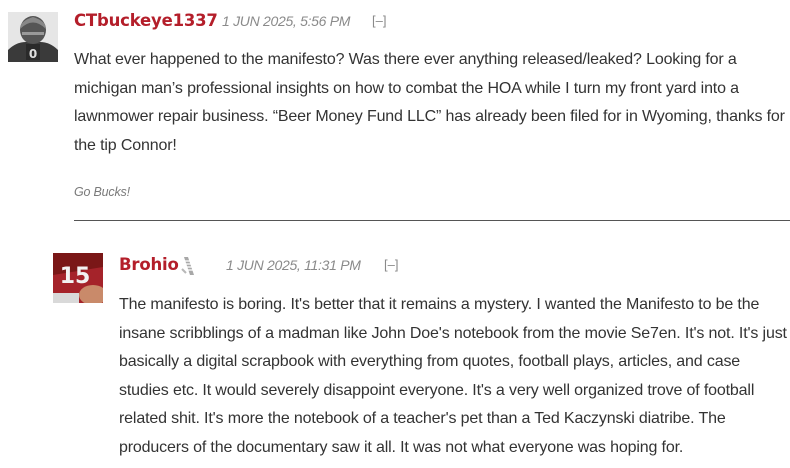  I want to click on comment-timestamp: 1 JUN 2025, 11:31 PM, so click(293, 265).